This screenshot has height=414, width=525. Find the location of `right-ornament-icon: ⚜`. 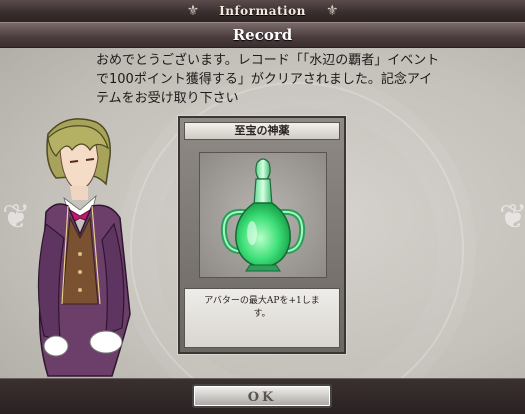

right-ornament-icon: ⚜ is located at coordinates (332, 11).